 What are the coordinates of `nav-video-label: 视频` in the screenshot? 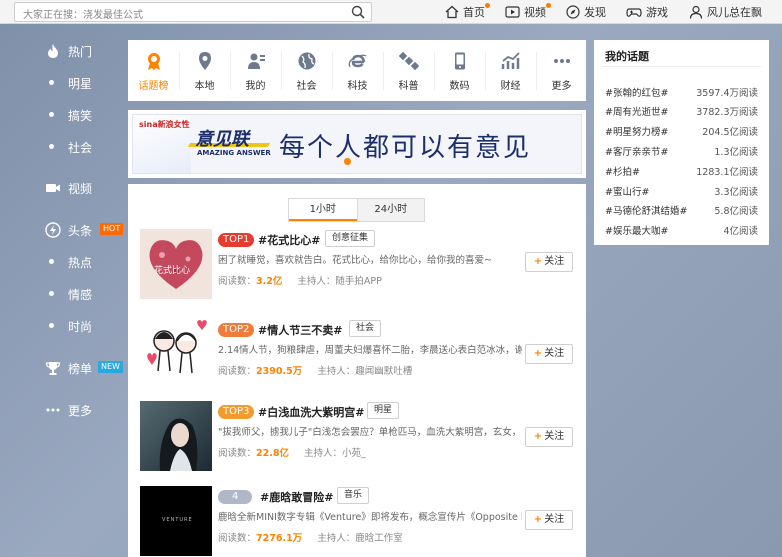 It's located at (535, 12).